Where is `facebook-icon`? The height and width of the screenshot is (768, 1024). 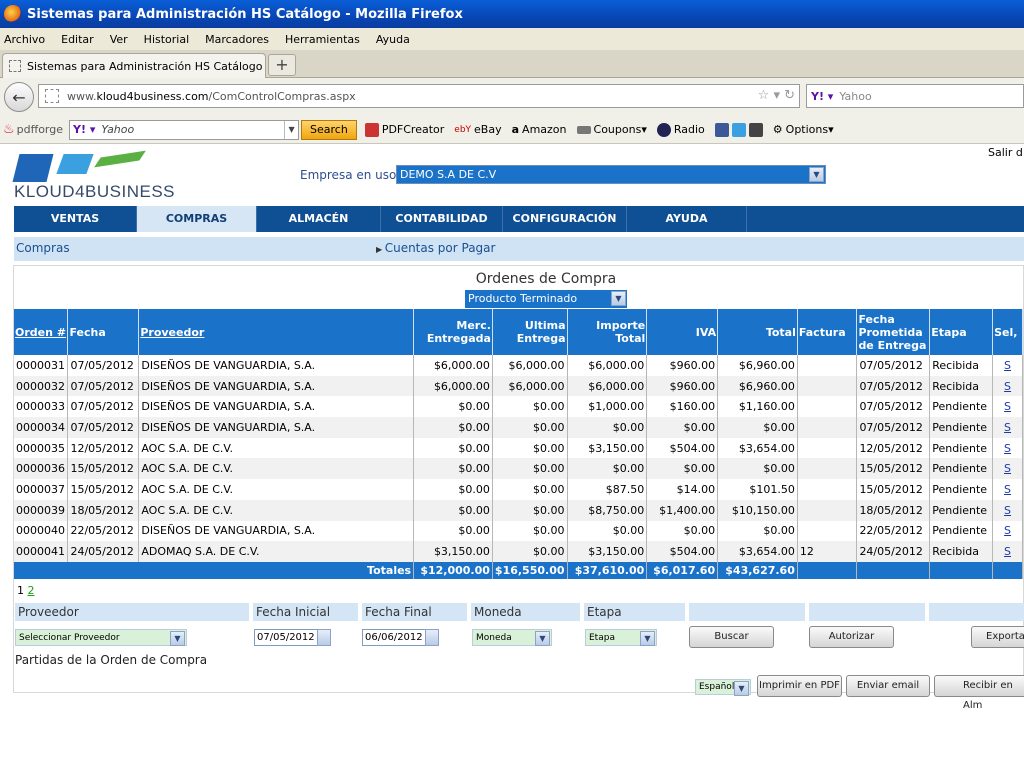
facebook-icon is located at coordinates (721, 129).